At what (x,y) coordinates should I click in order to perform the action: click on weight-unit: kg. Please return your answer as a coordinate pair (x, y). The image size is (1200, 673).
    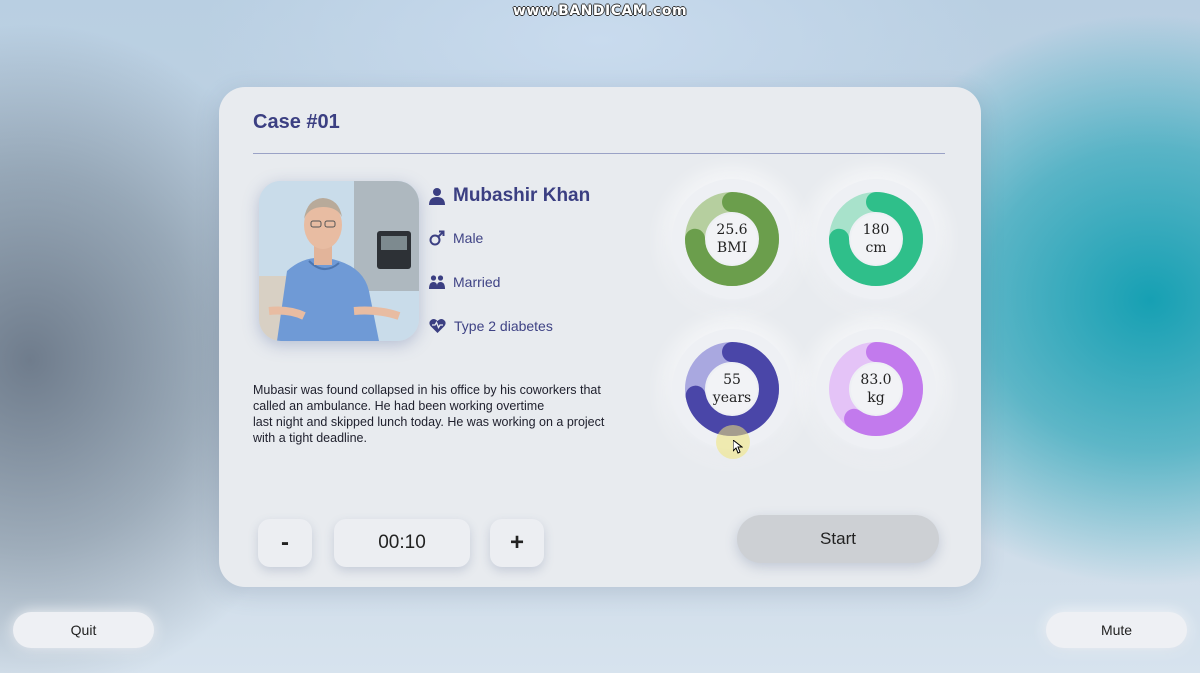
    Looking at the image, I should click on (876, 398).